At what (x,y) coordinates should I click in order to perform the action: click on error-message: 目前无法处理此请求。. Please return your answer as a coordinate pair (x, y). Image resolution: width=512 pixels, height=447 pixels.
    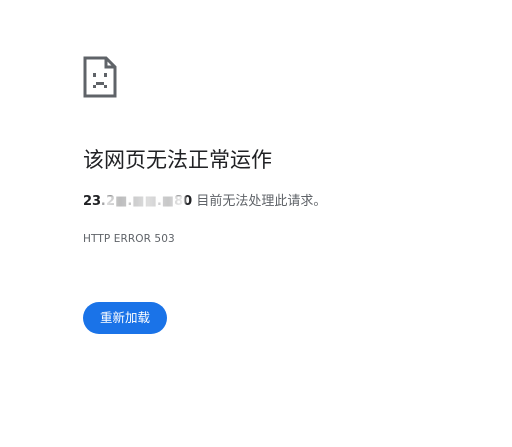
    Looking at the image, I should click on (259, 201).